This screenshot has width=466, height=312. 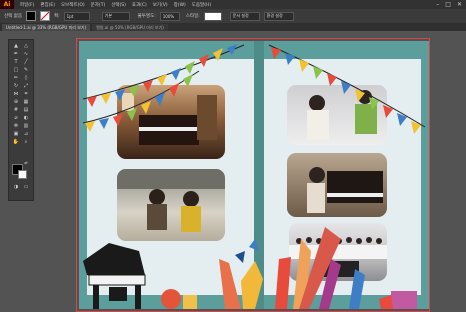 What do you see at coordinates (16, 94) in the screenshot?
I see `width-tool-icon: ⋈` at bounding box center [16, 94].